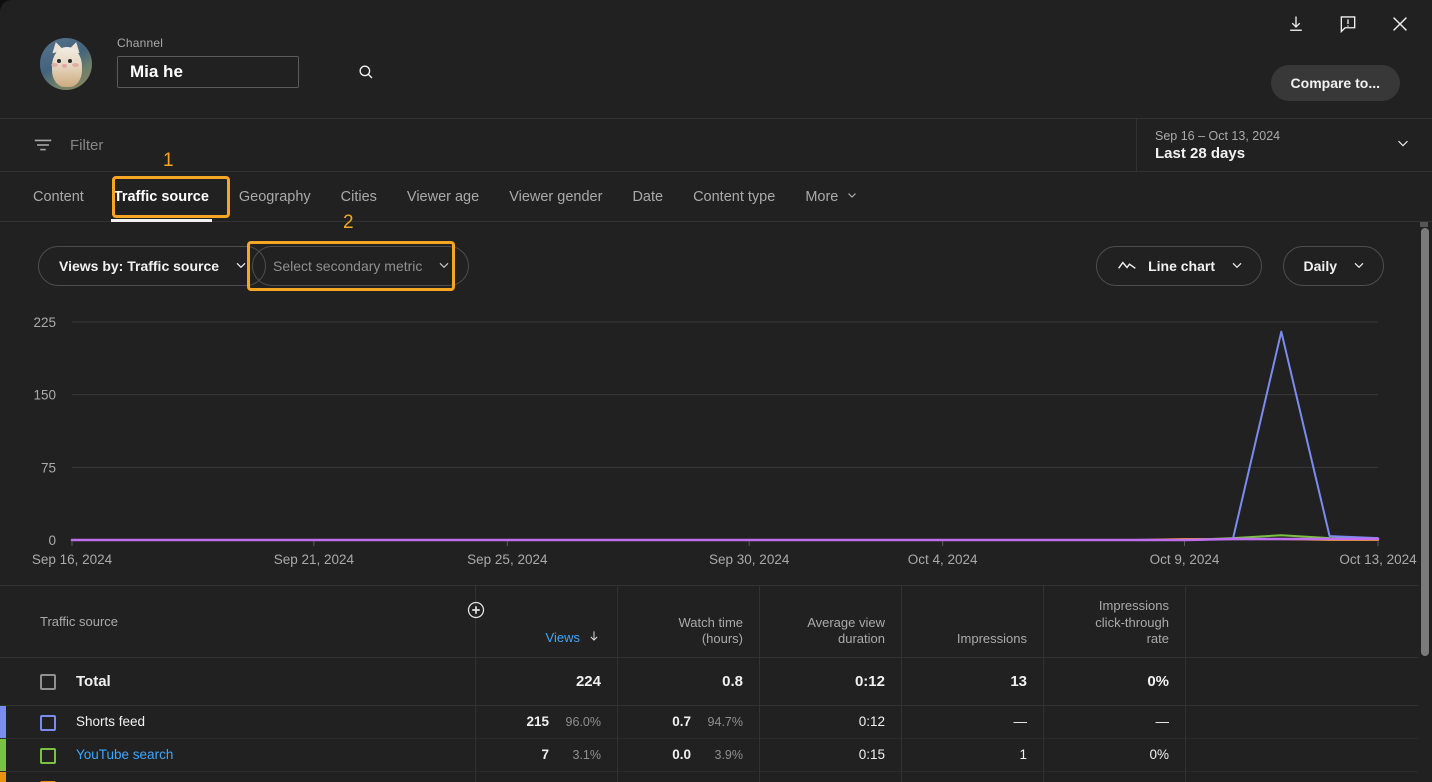 This screenshot has height=782, width=1432. Describe the element at coordinates (1320, 266) in the screenshot. I see `granularity-label: Daily` at that location.